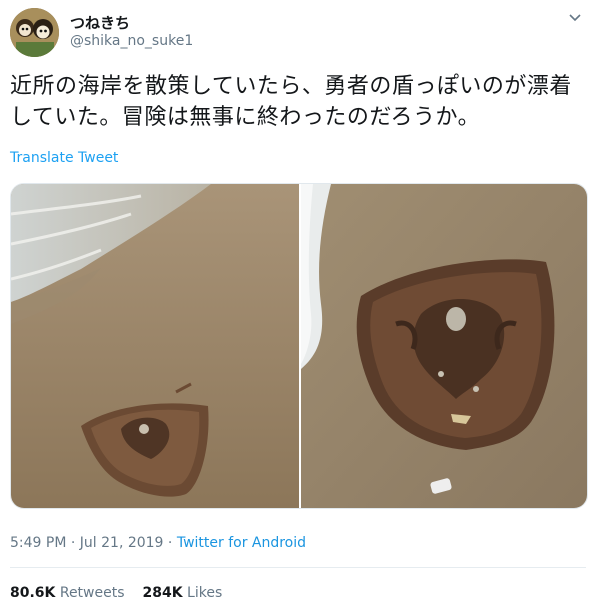 The image size is (596, 609). Describe the element at coordinates (298, 33) in the screenshot. I see `tweet-header: つねきち @shika_no_suke1` at that location.